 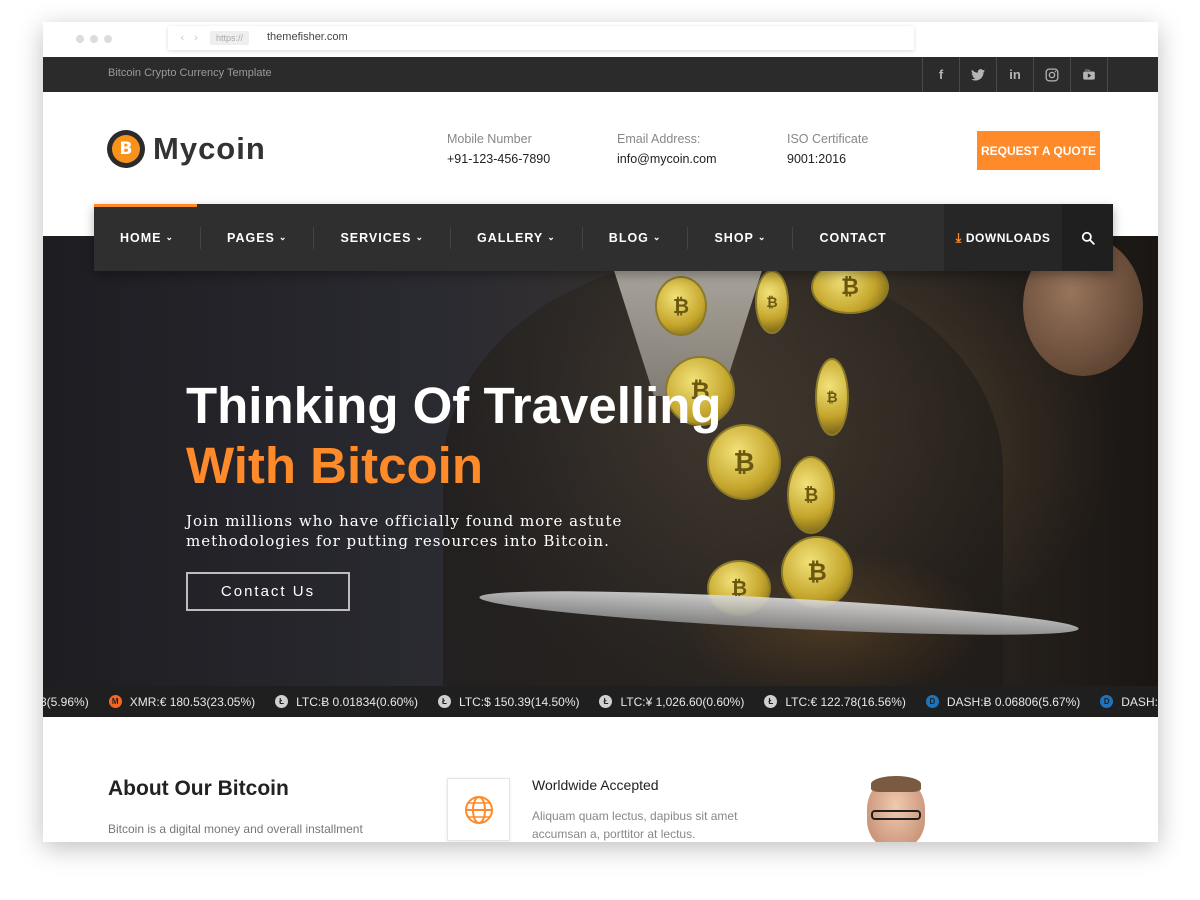 What do you see at coordinates (817, 159) in the screenshot?
I see `info-value: 9001:2016` at bounding box center [817, 159].